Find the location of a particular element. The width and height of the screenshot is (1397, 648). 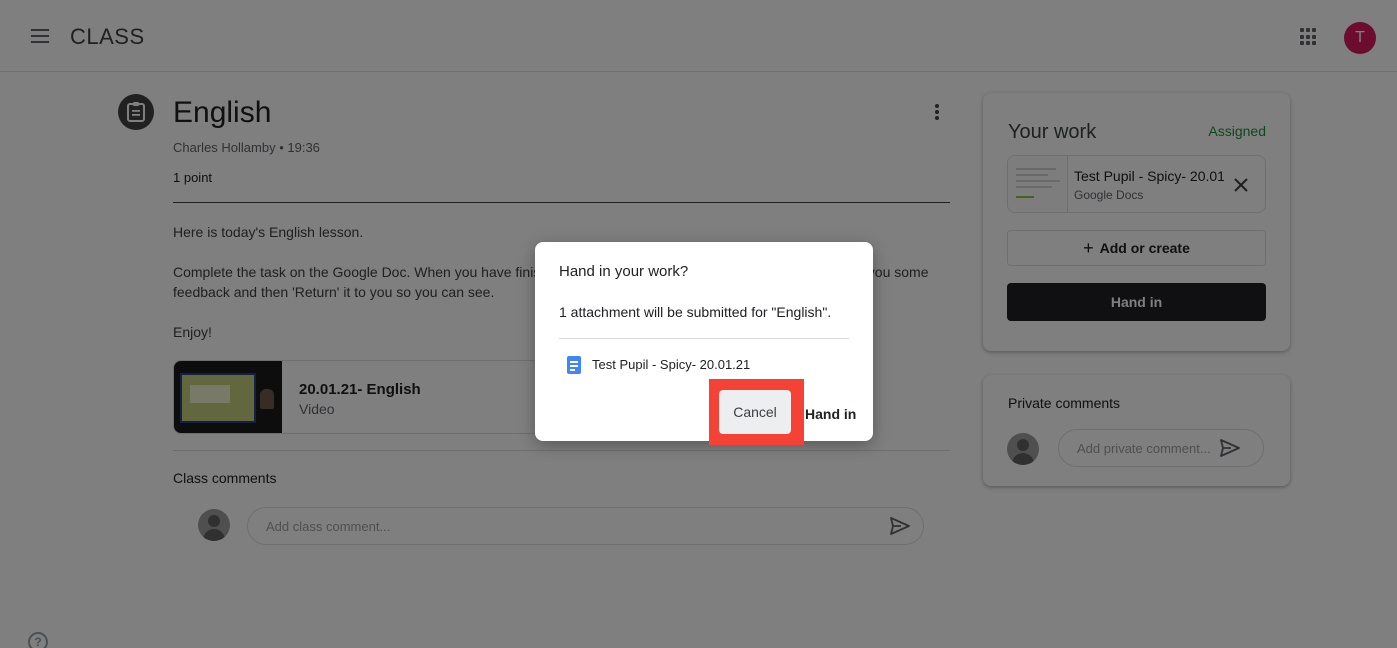

dialog-file-name: Test Pupil - Spicy- 20.01.21 is located at coordinates (671, 364).